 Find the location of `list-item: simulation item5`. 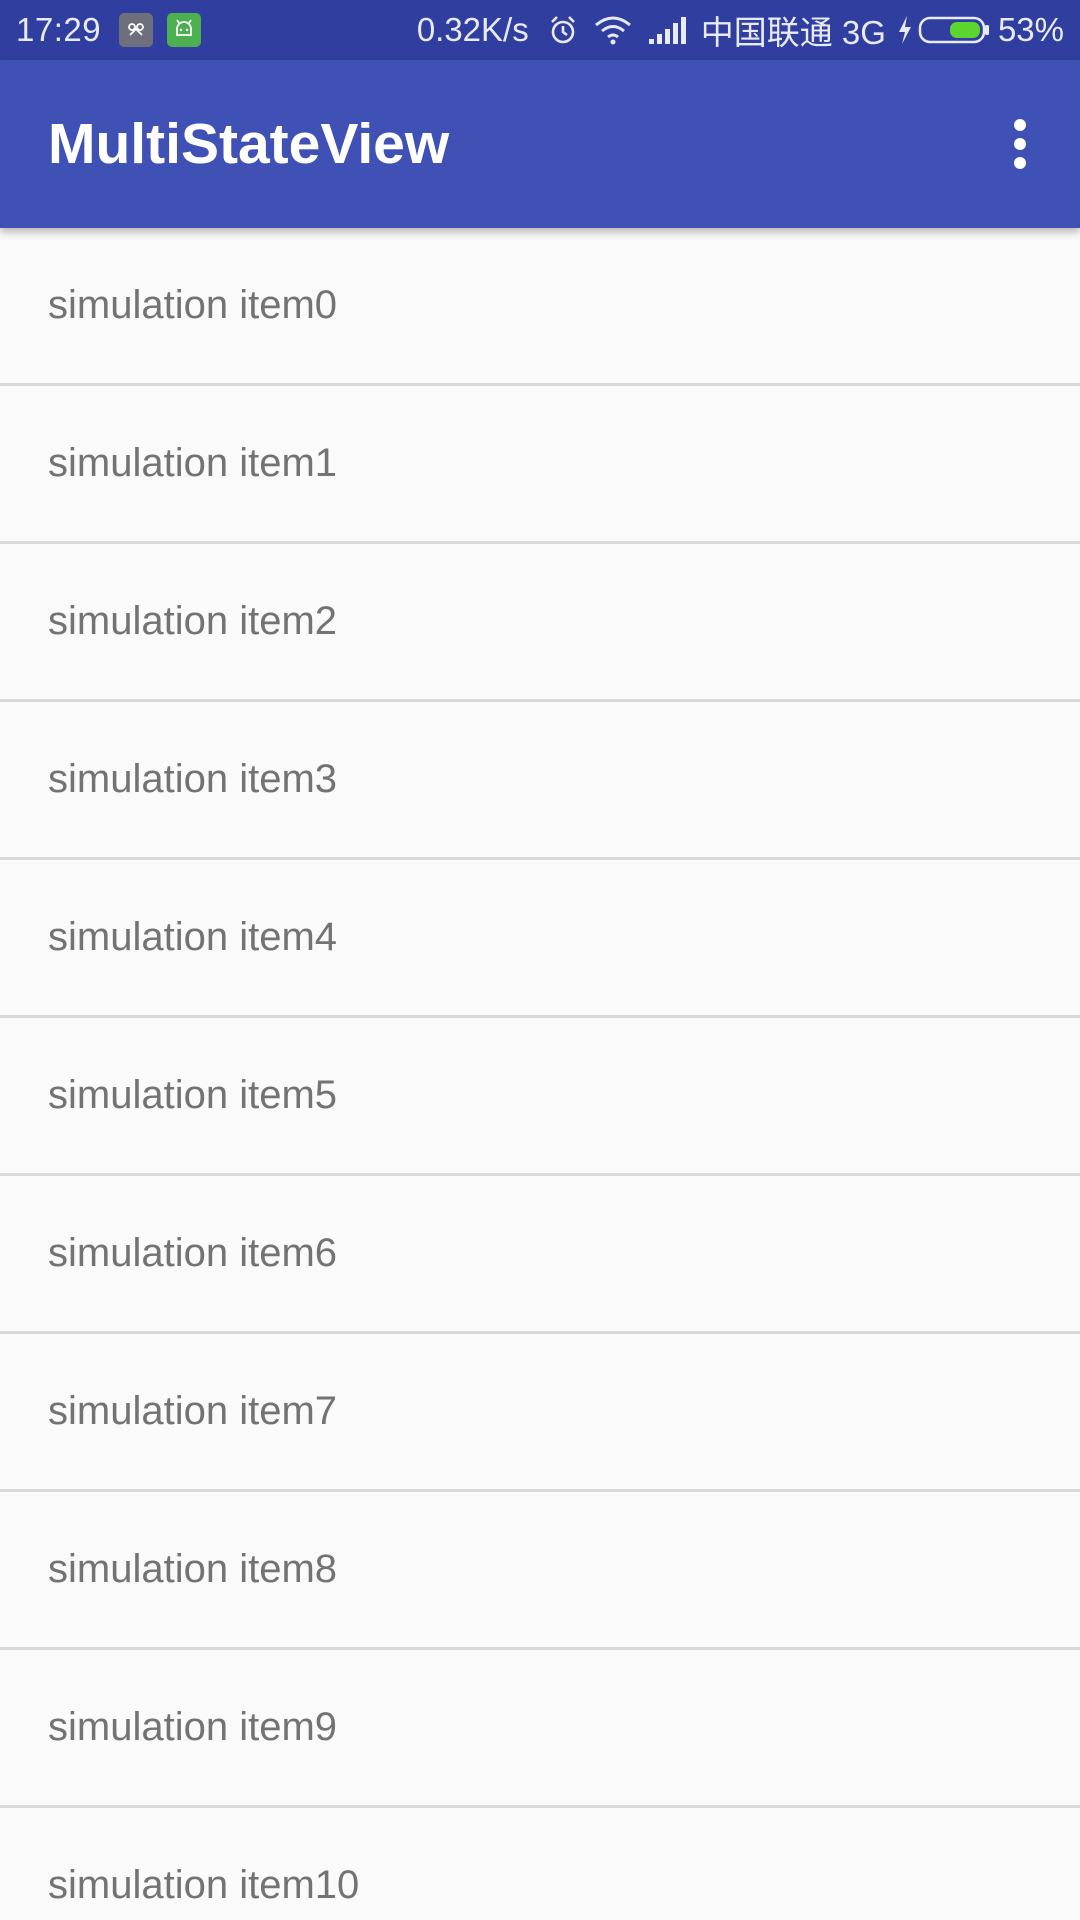

list-item: simulation item5 is located at coordinates (540, 1097).